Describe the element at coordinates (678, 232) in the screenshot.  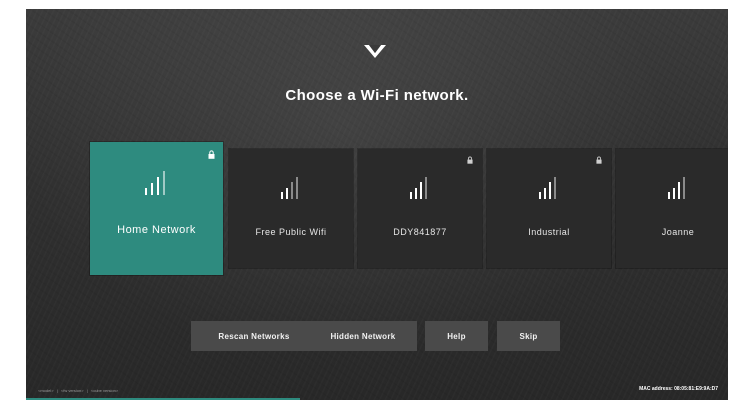
I see `network-name: Joanne` at that location.